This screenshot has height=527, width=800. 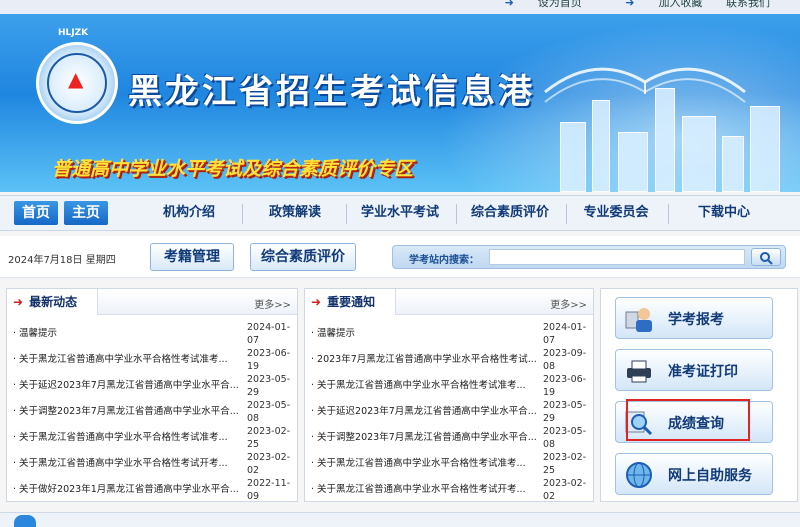 What do you see at coordinates (76, 79) in the screenshot?
I see `logo-star-icon: ▲` at bounding box center [76, 79].